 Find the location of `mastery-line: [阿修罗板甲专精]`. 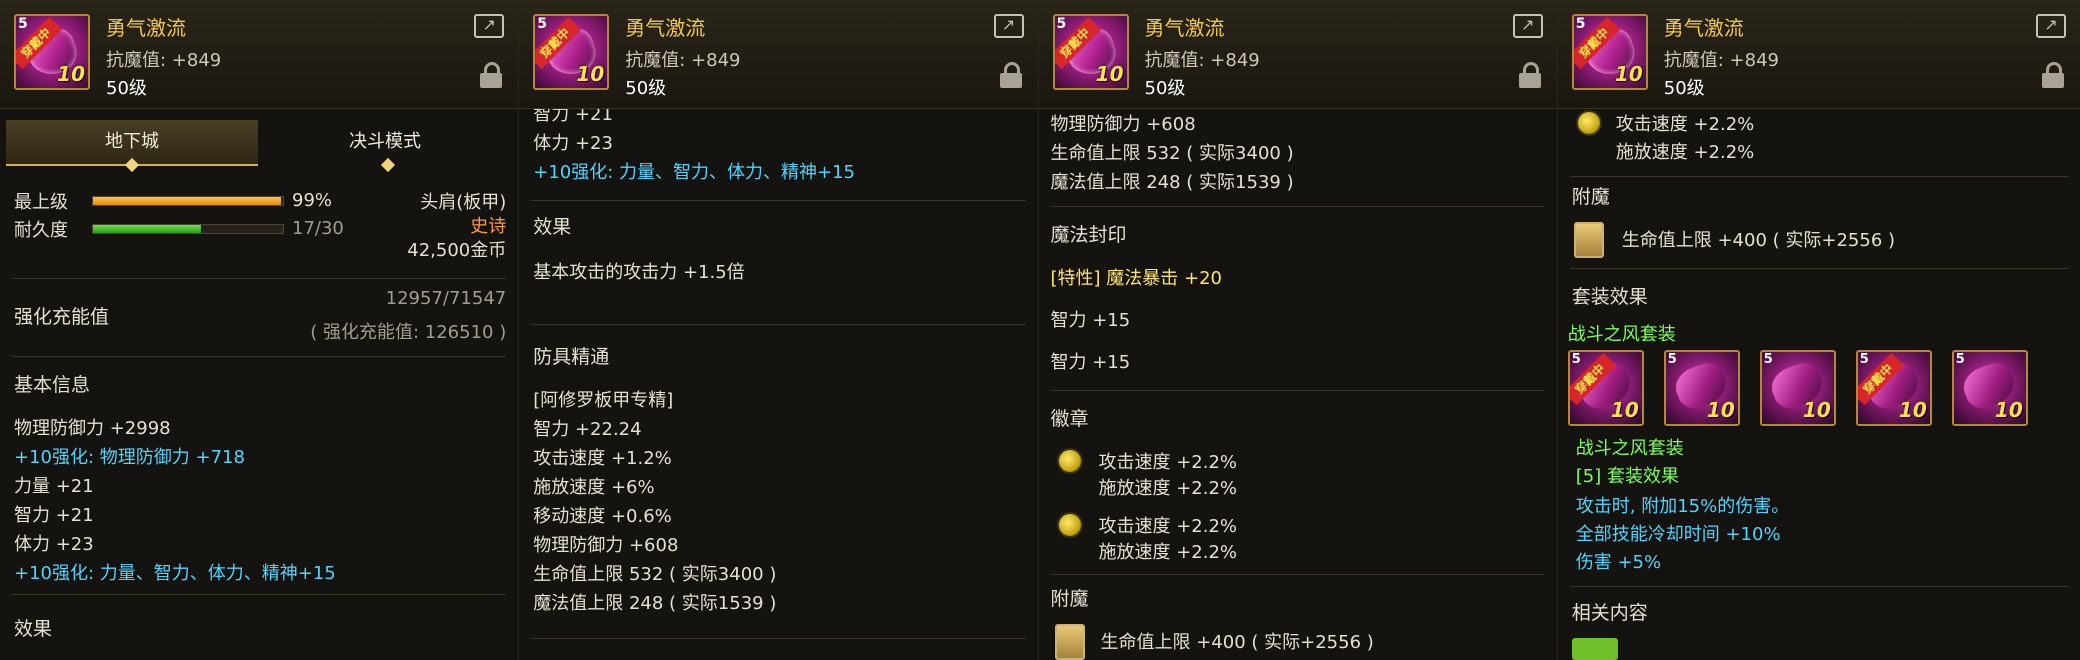

mastery-line: [阿修罗板甲专精] is located at coordinates (603, 400).